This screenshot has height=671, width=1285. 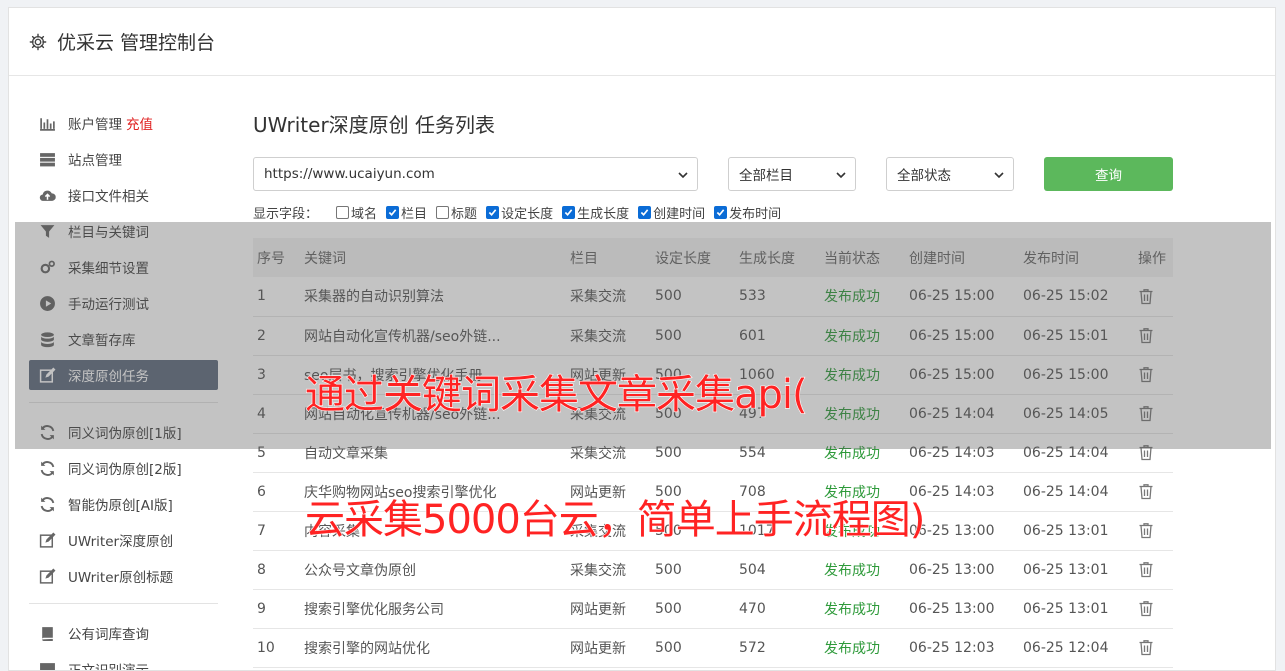 What do you see at coordinates (38, 42) in the screenshot?
I see `gear-icon` at bounding box center [38, 42].